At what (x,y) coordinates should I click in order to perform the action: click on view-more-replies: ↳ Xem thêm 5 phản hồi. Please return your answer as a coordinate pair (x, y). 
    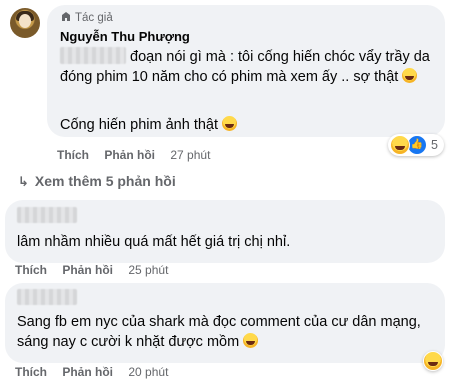
    Looking at the image, I should click on (97, 181).